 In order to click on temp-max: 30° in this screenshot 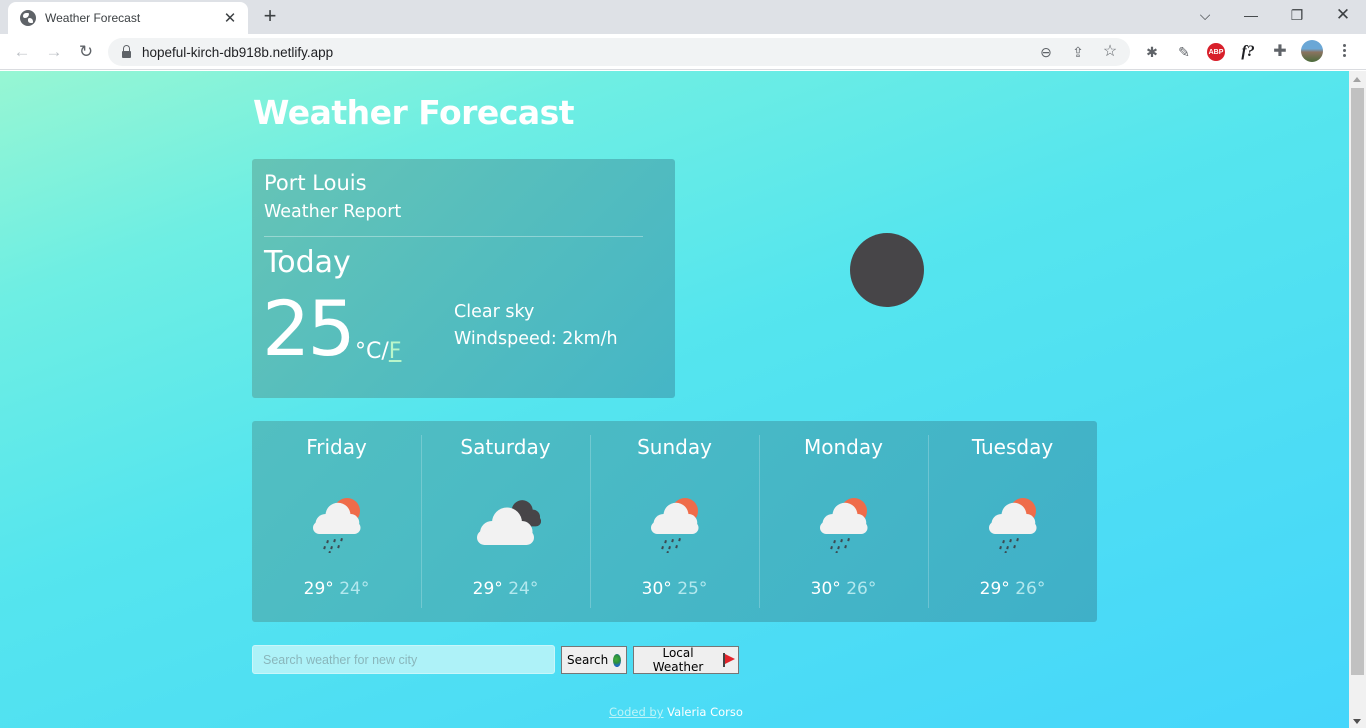, I will do `click(825, 589)`.